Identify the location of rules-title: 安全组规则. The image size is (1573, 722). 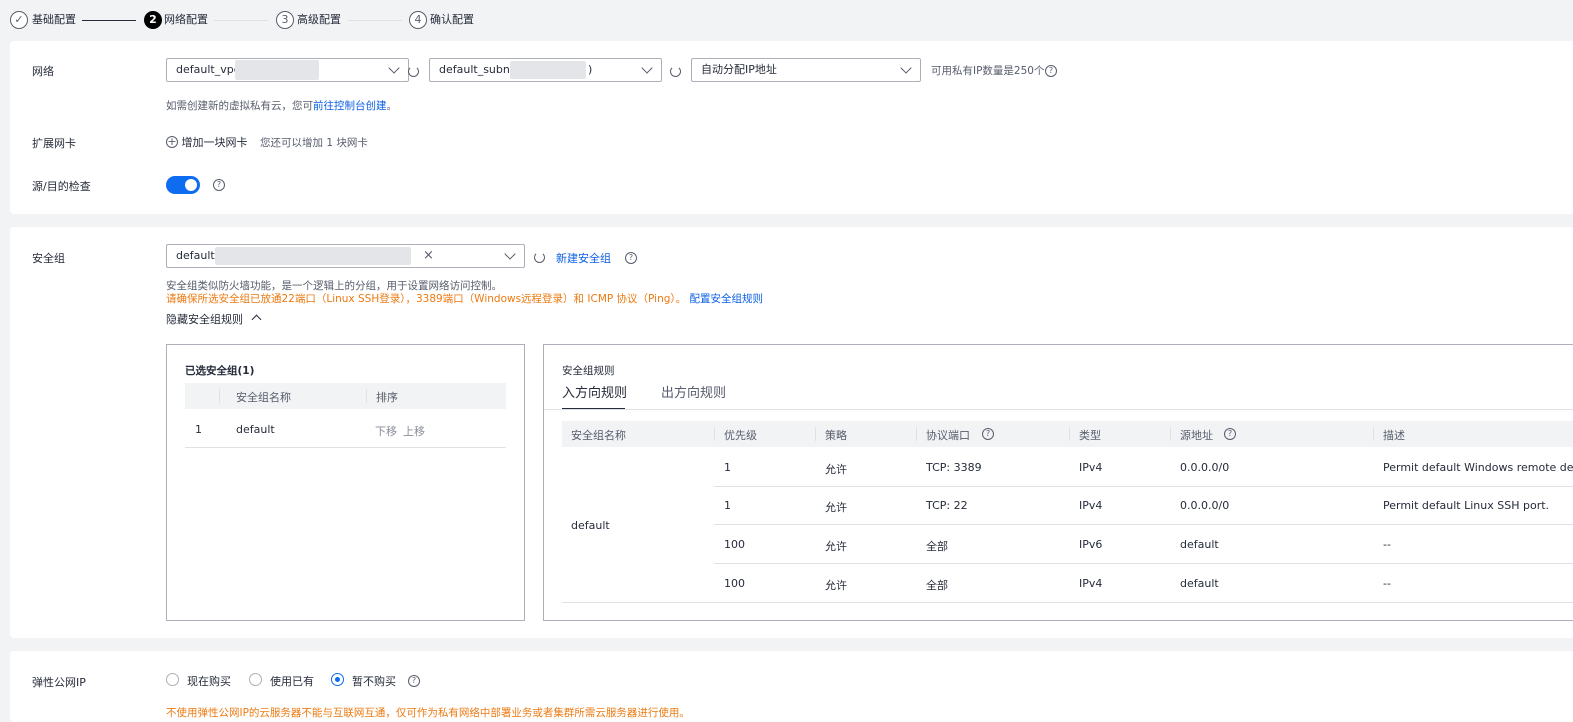
(588, 371).